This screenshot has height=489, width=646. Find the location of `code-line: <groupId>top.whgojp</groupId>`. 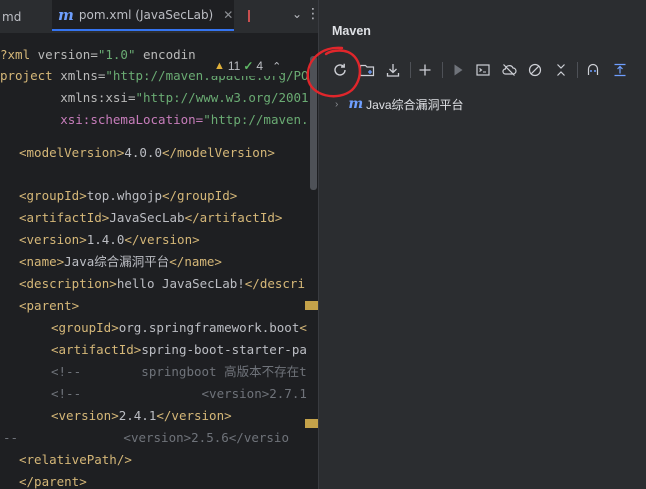

code-line: <groupId>top.whgojp</groupId> is located at coordinates (128, 195).